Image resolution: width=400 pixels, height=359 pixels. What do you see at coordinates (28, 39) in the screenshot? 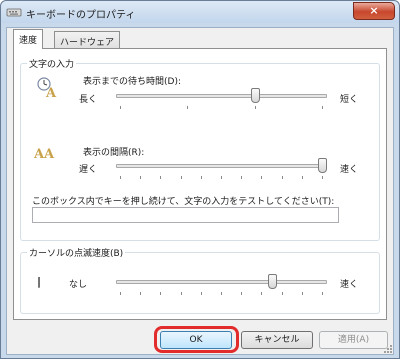
I see `tab-speed: 速度` at bounding box center [28, 39].